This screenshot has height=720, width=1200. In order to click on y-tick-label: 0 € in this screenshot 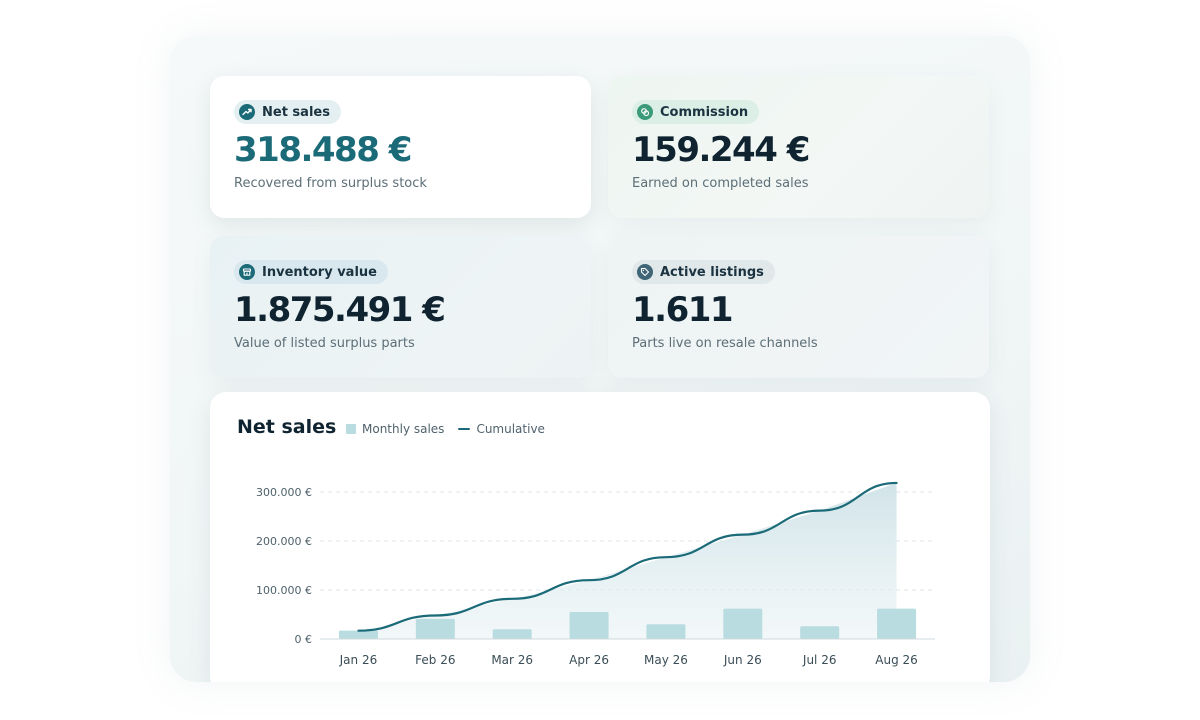, I will do `click(304, 639)`.